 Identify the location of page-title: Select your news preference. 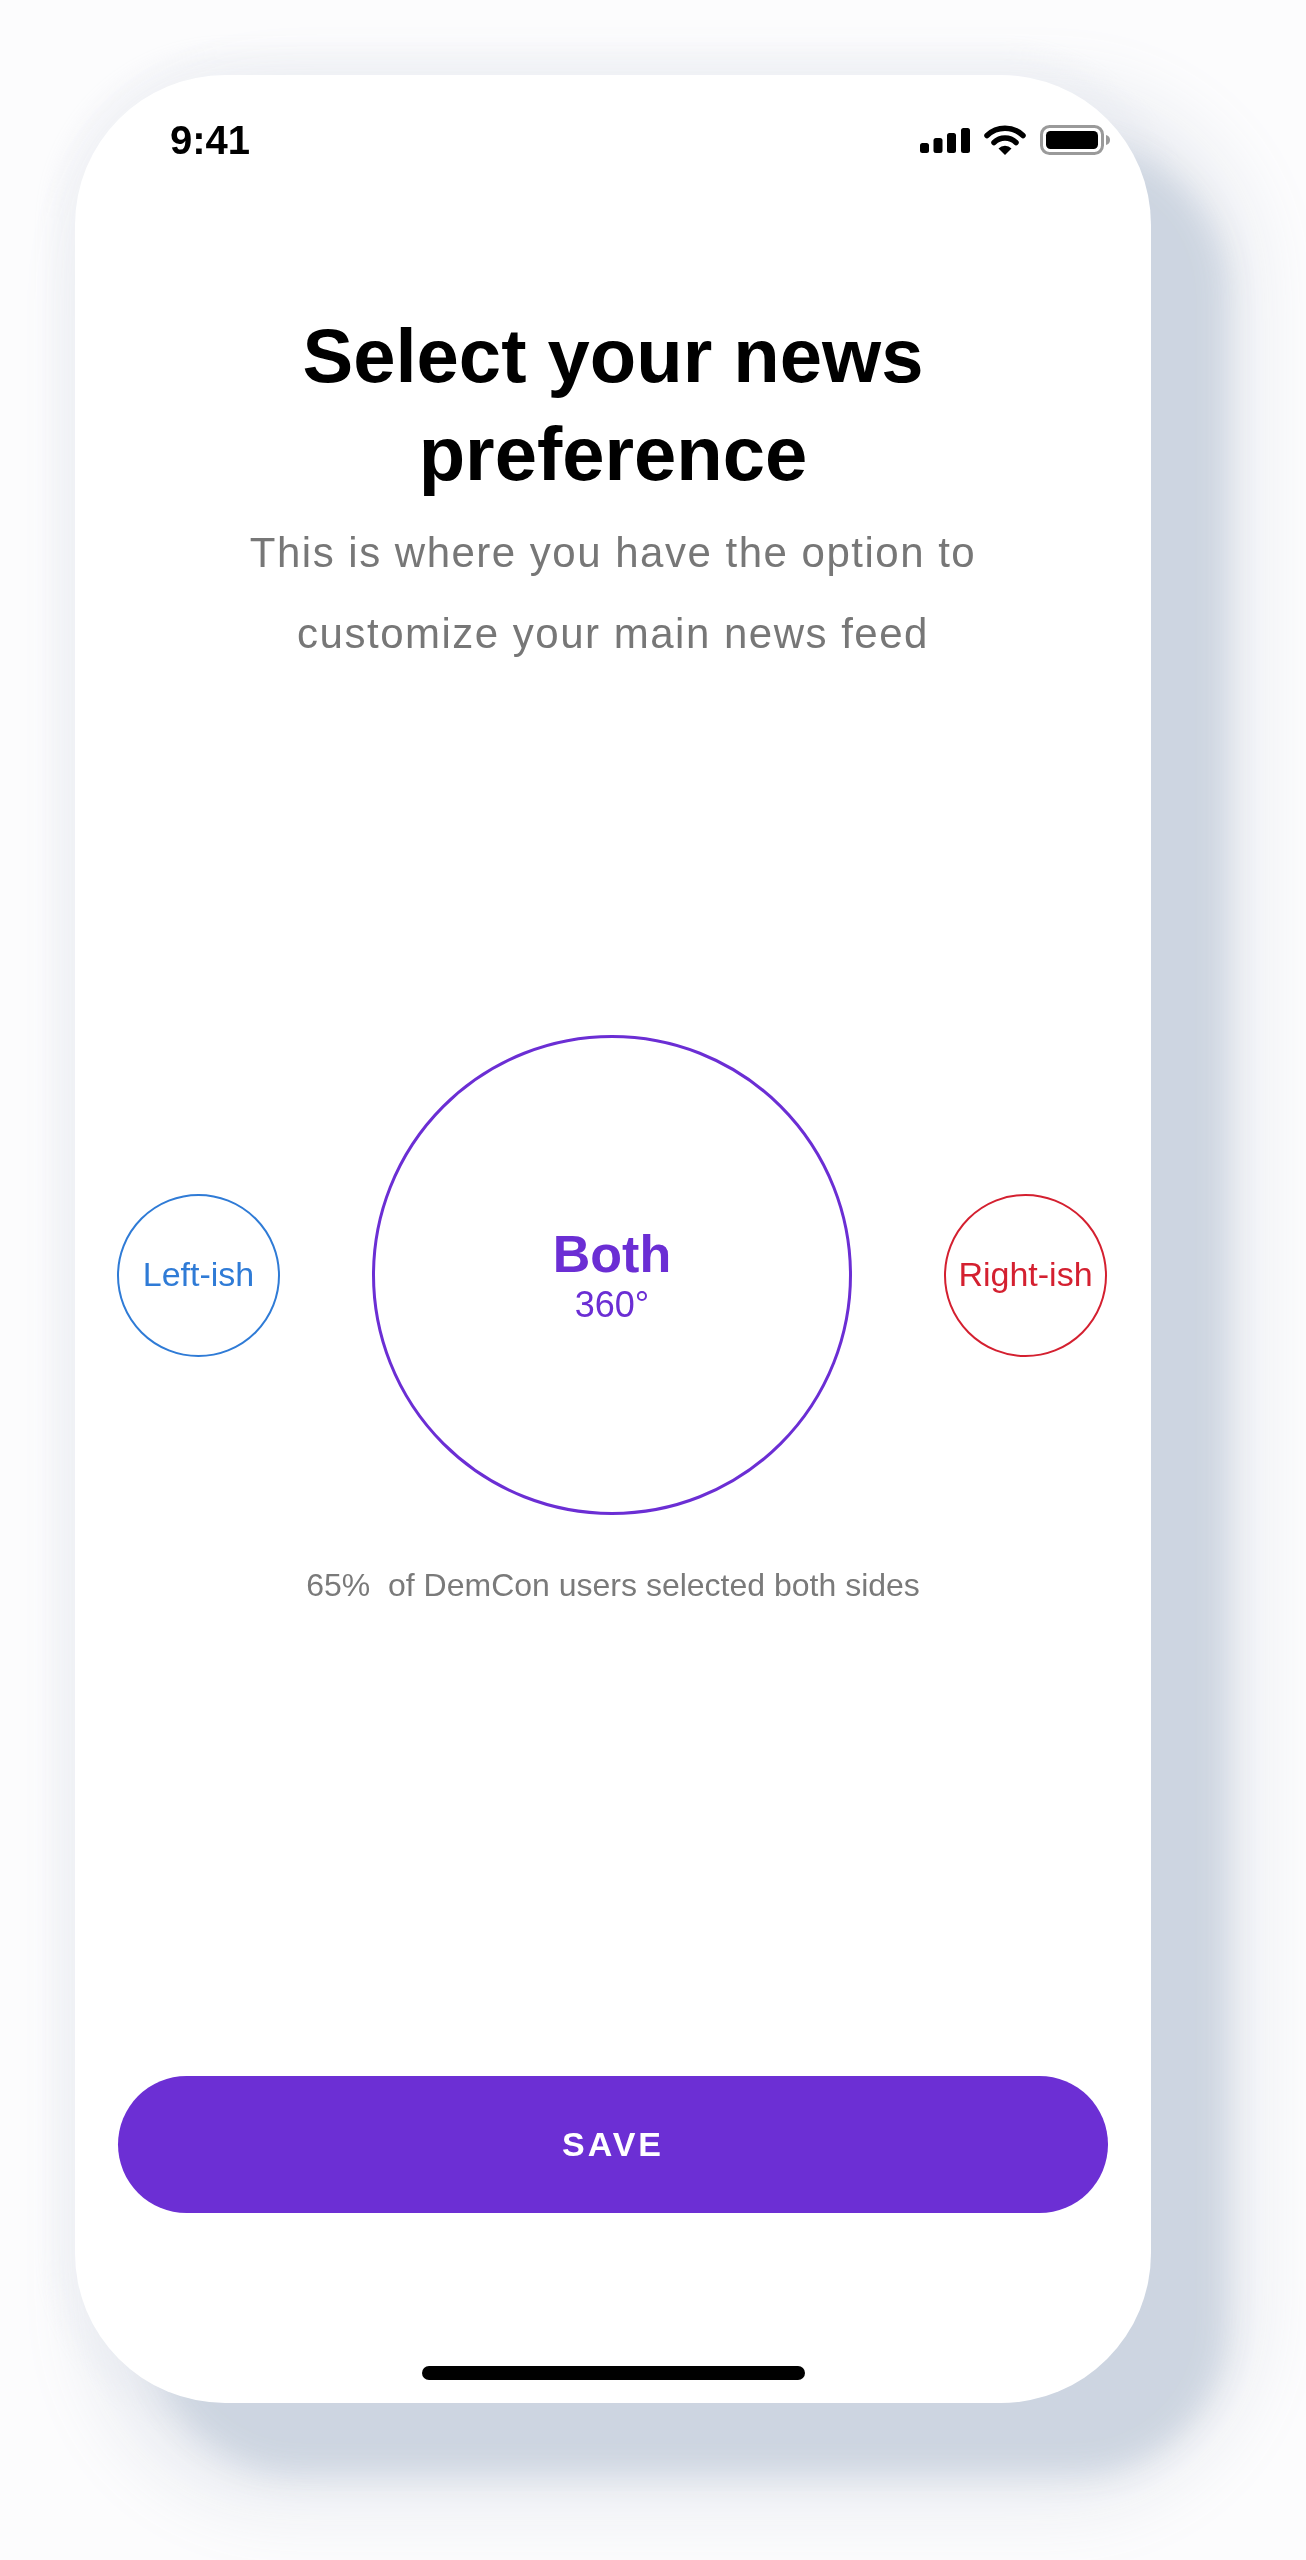
(613, 405).